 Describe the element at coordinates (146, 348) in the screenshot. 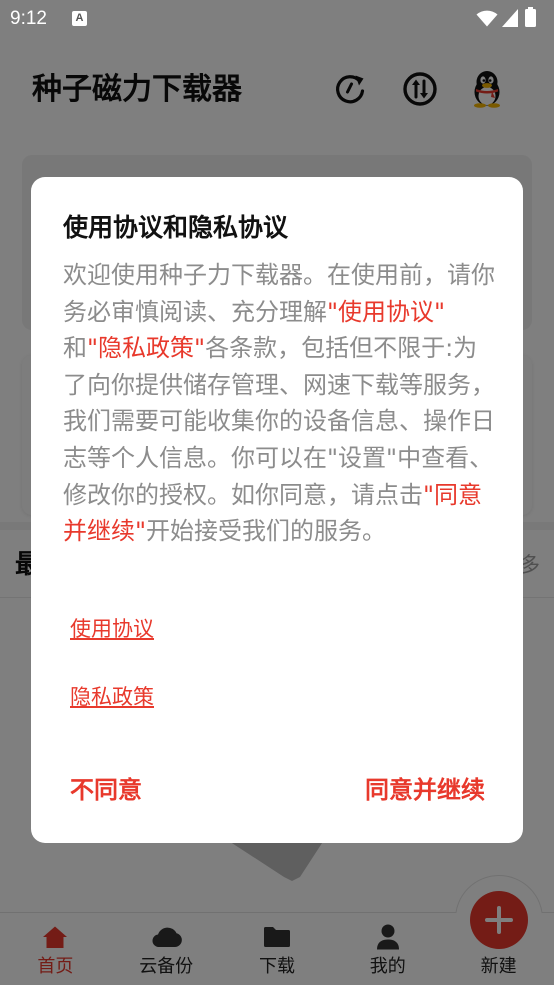

I see `body-privacy-link: "隐私政策"` at that location.